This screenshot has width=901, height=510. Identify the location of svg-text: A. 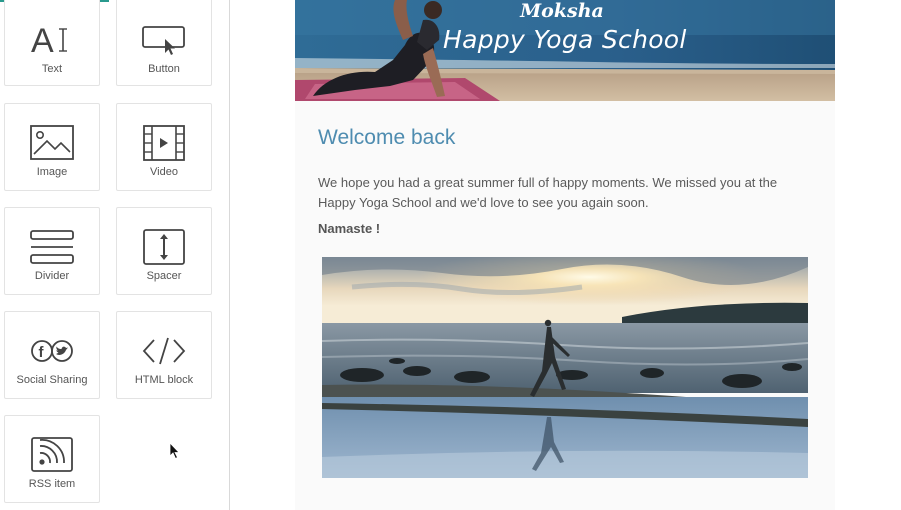
(42, 40).